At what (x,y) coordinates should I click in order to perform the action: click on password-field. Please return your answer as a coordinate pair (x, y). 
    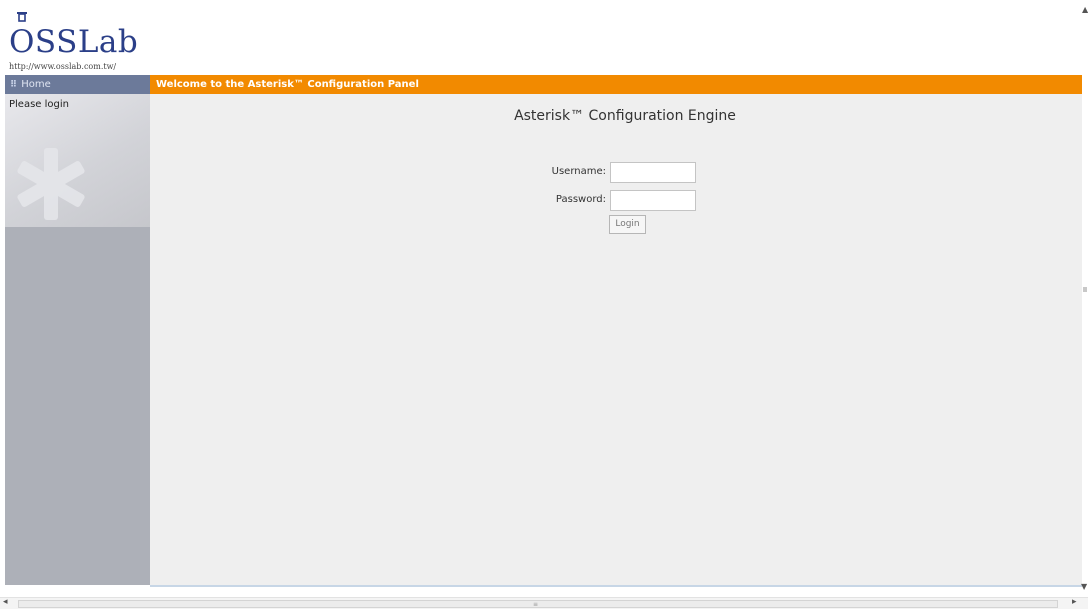
    Looking at the image, I should click on (653, 200).